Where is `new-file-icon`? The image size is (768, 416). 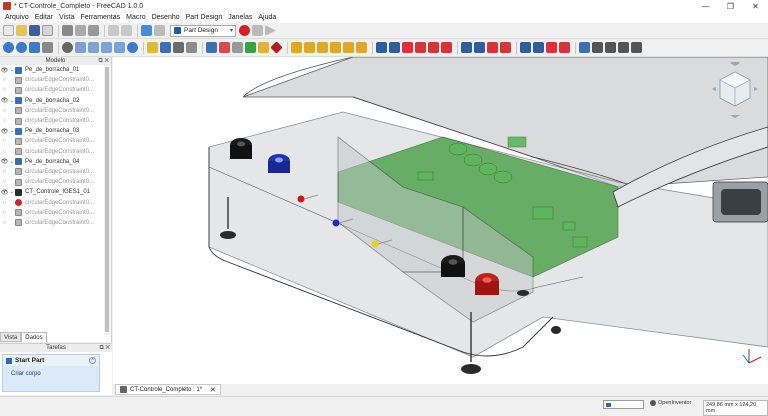 new-file-icon is located at coordinates (8, 30).